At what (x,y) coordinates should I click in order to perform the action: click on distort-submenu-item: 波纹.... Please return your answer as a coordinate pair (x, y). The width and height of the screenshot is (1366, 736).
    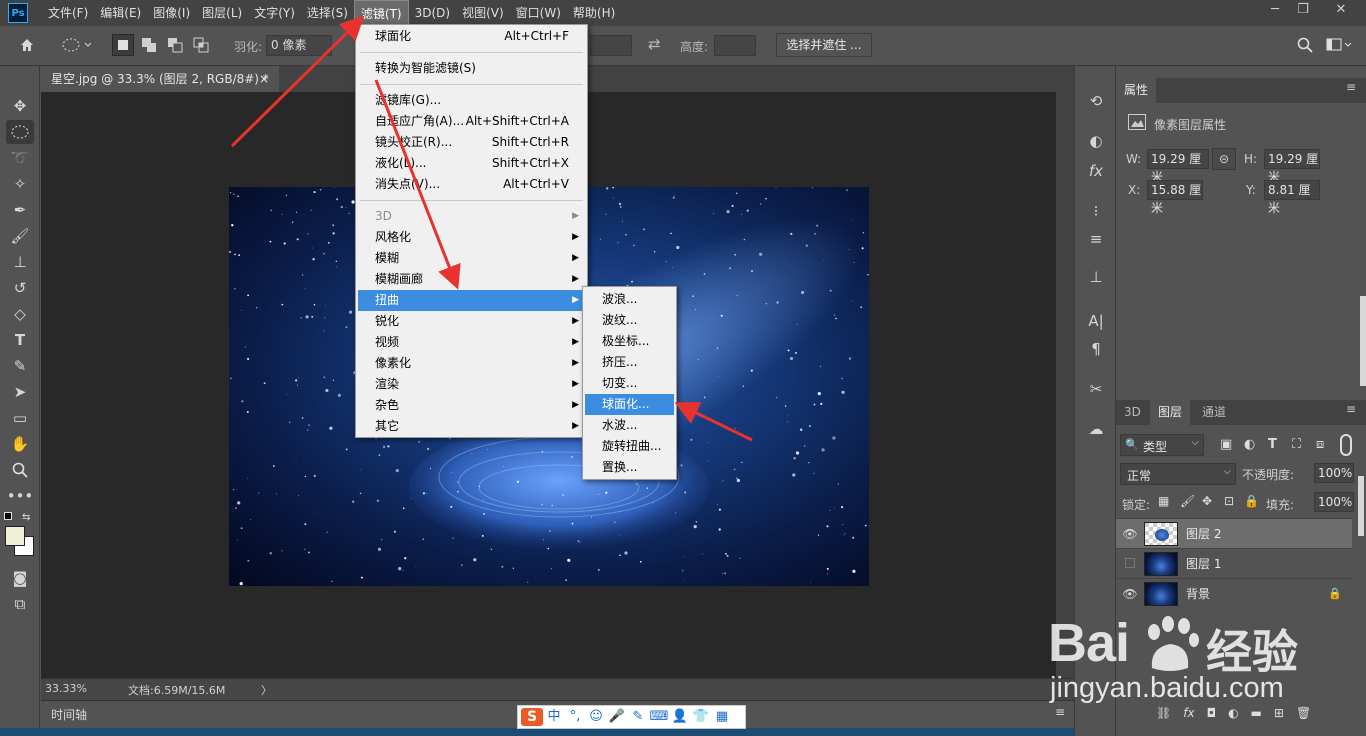
    Looking at the image, I should click on (629, 320).